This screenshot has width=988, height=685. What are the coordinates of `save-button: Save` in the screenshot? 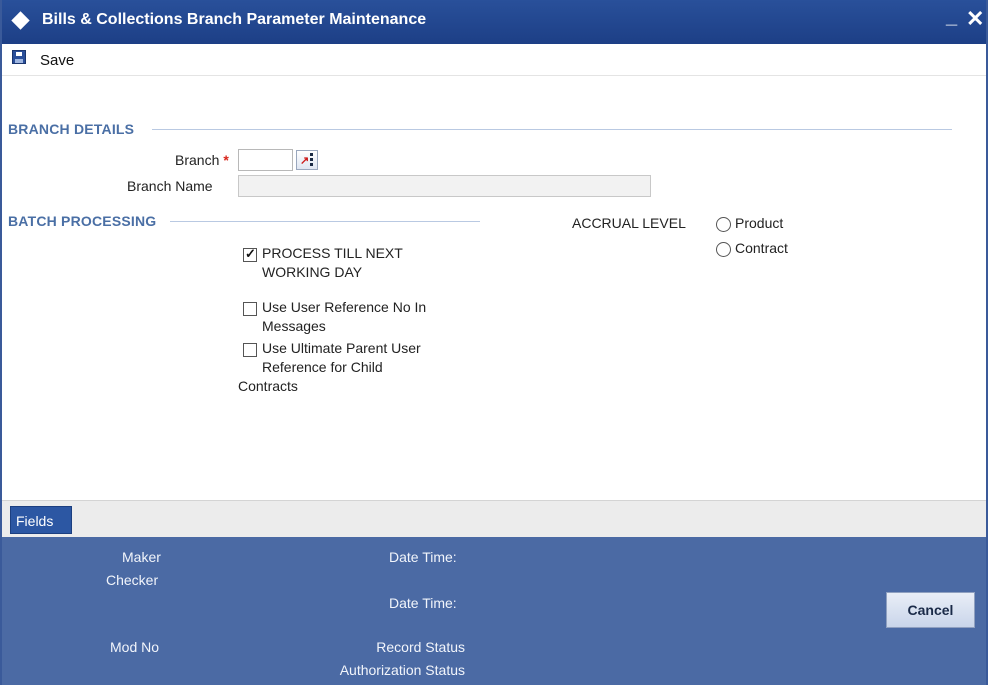 It's located at (57, 60).